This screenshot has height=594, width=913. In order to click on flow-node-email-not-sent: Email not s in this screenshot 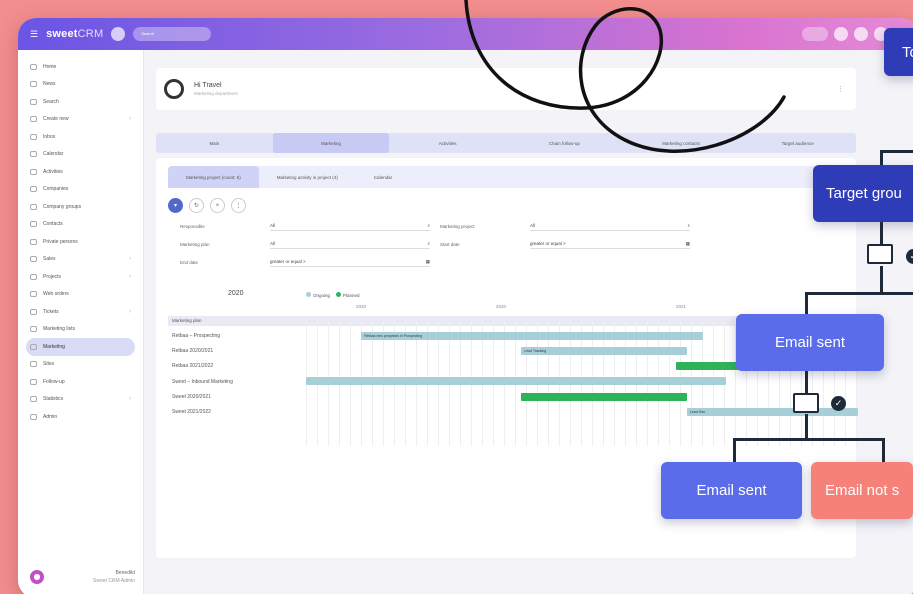, I will do `click(862, 490)`.